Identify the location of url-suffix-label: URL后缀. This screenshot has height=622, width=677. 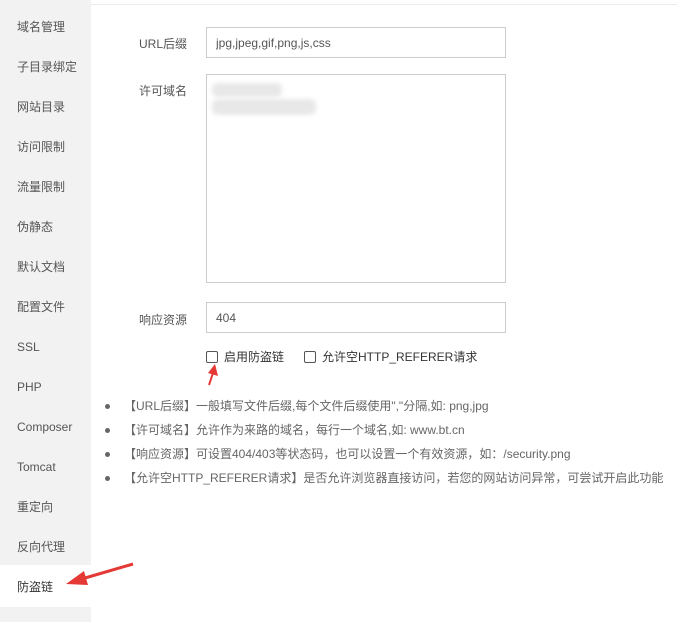
(163, 44).